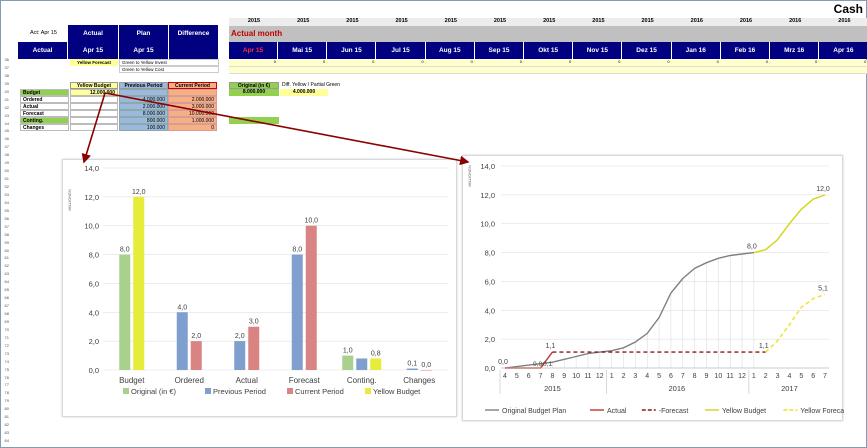  What do you see at coordinates (287, 129) in the screenshot?
I see `arrow-to-line-chart` at bounding box center [287, 129].